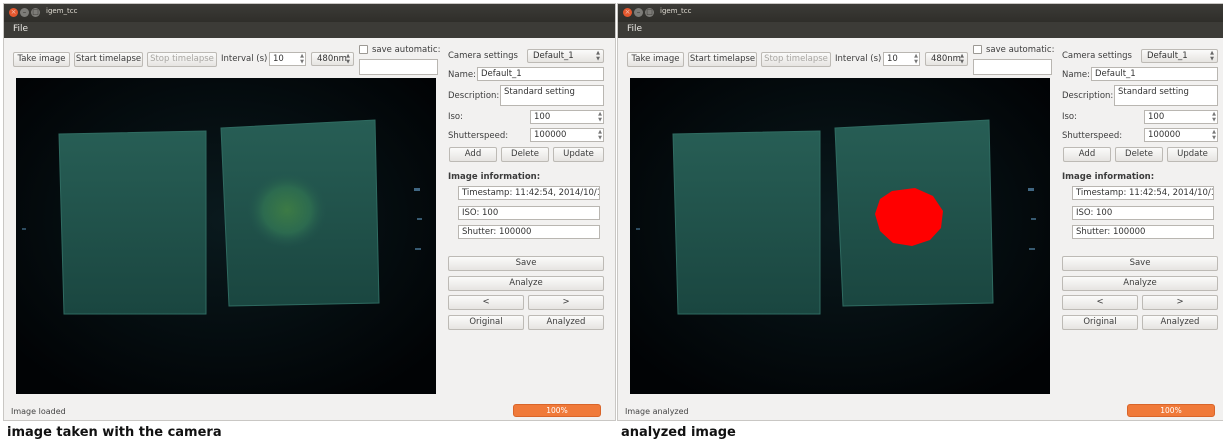  I want to click on title-bar: × – □ igem_tcc, so click(920, 13).